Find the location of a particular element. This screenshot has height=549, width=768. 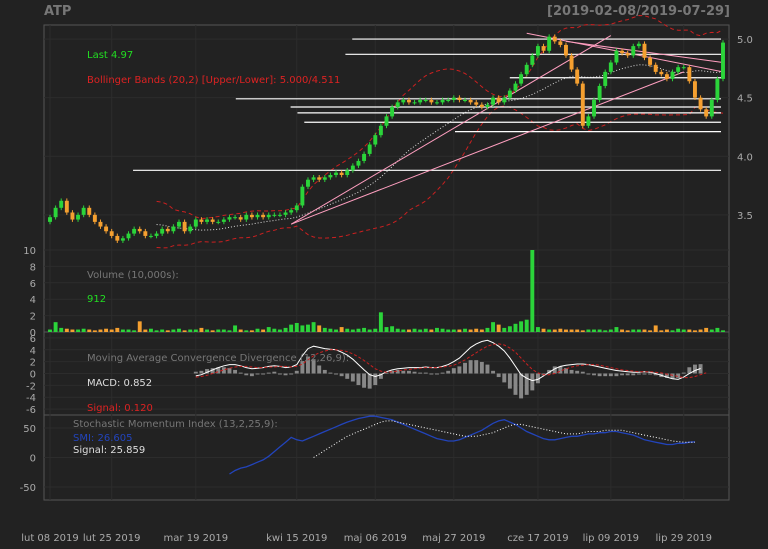

price-y-tick-label: 4.0 is located at coordinates (745, 157).